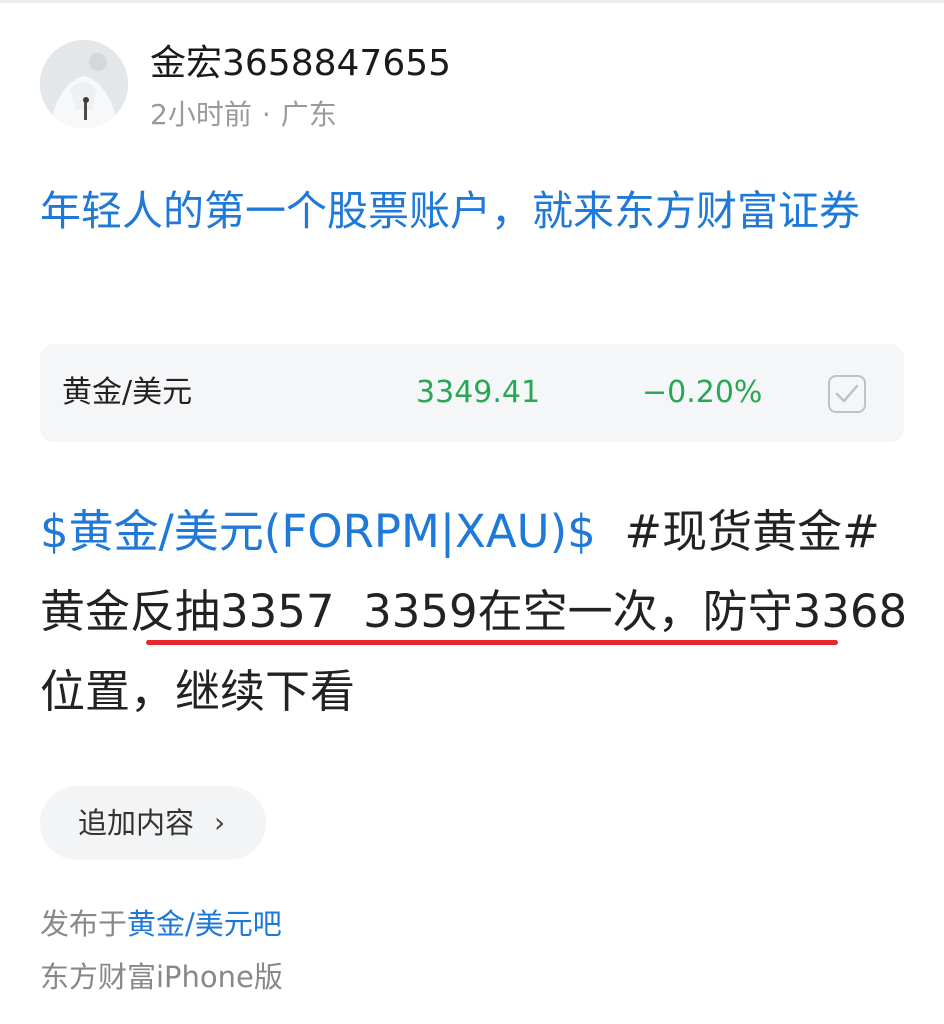  I want to click on author-avatar, so click(84, 84).